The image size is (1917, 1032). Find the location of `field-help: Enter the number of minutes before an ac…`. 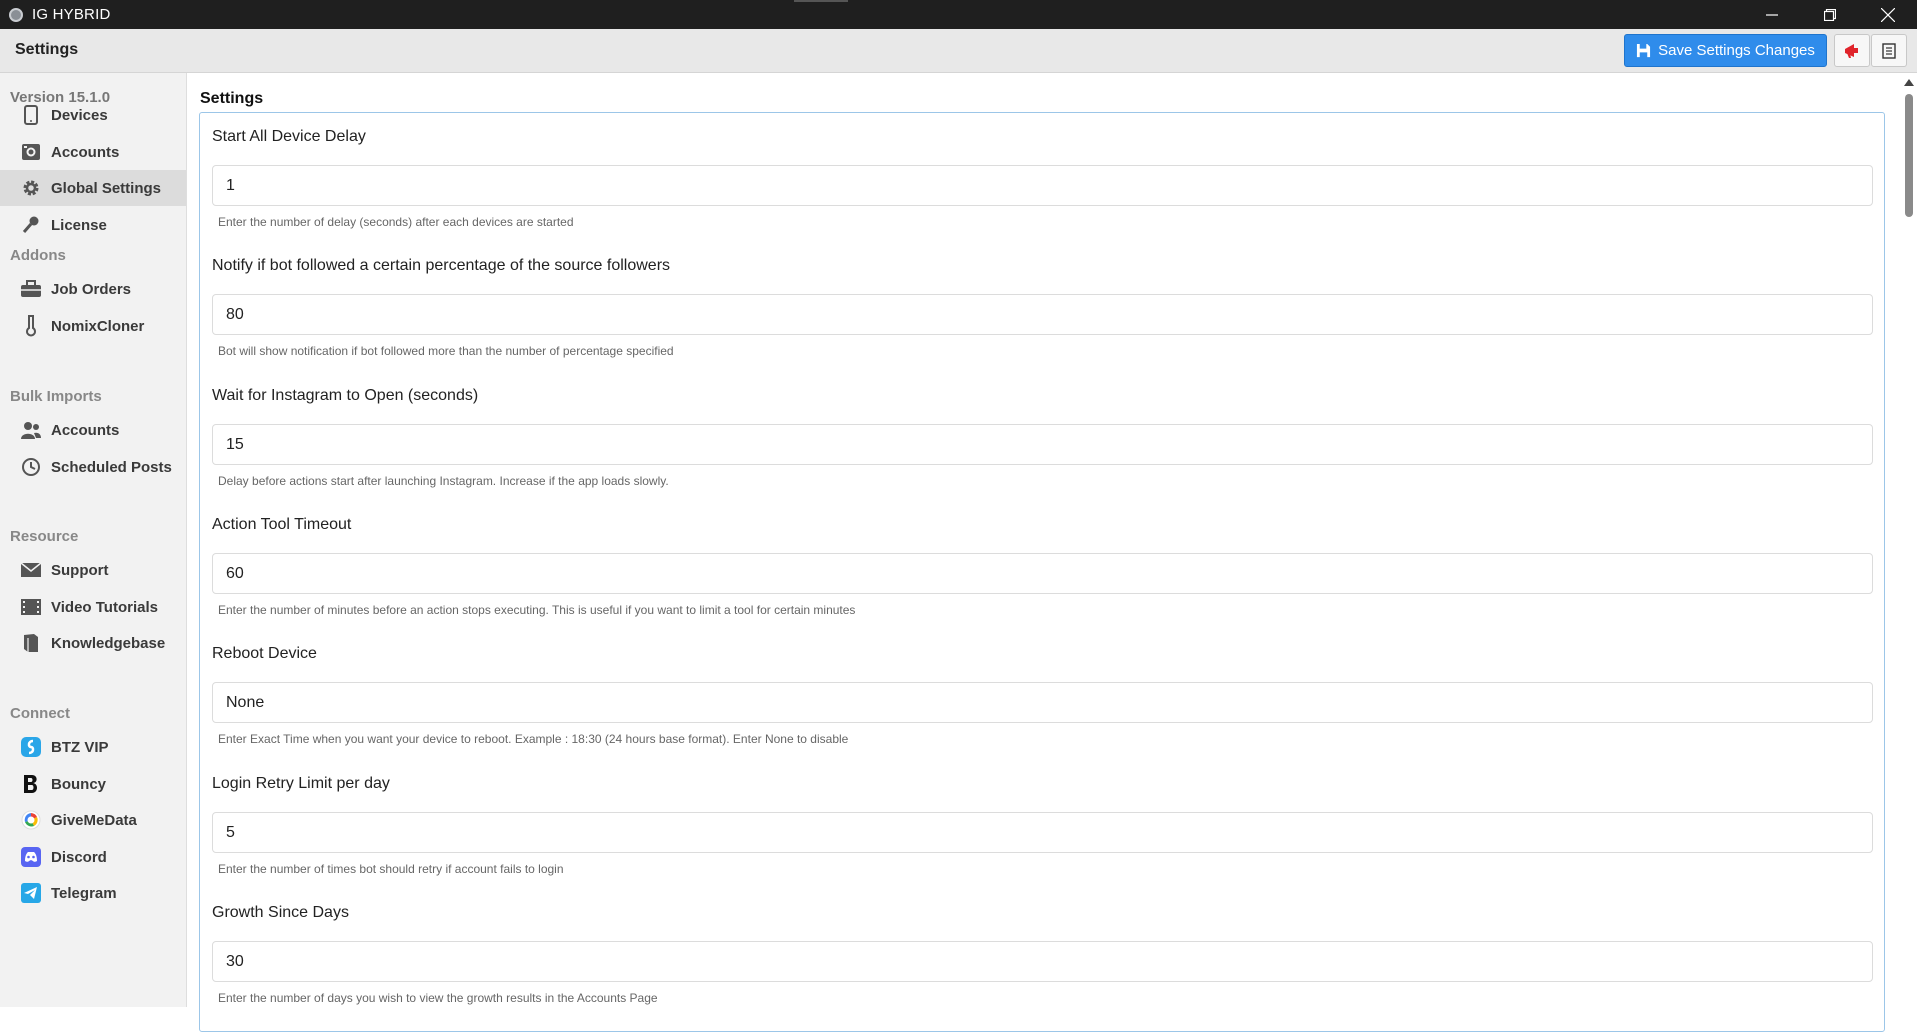

field-help: Enter the number of minutes before an ac… is located at coordinates (537, 610).